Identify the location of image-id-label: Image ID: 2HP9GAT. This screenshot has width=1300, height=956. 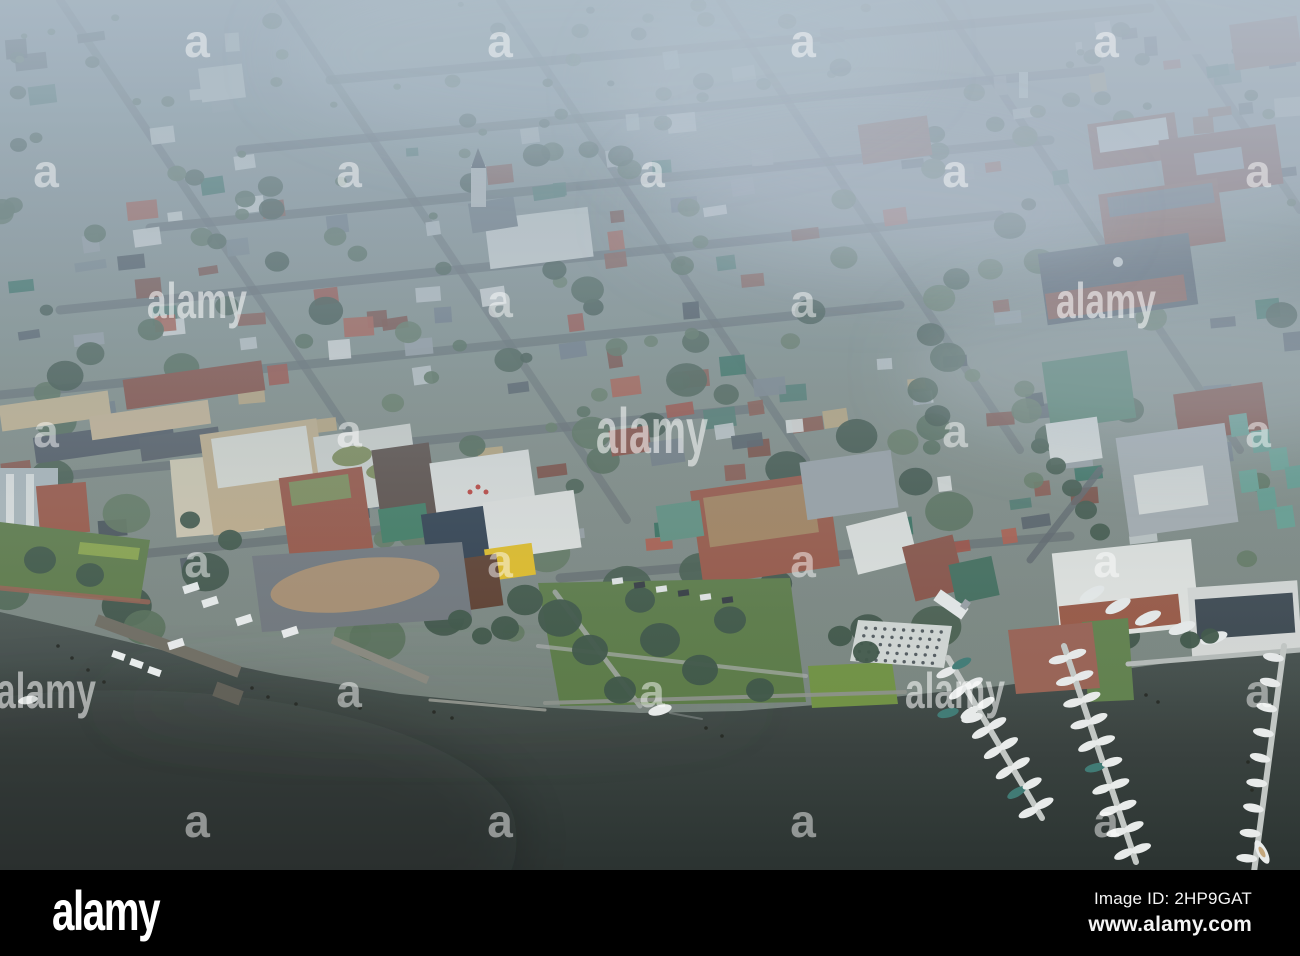
(1172, 898).